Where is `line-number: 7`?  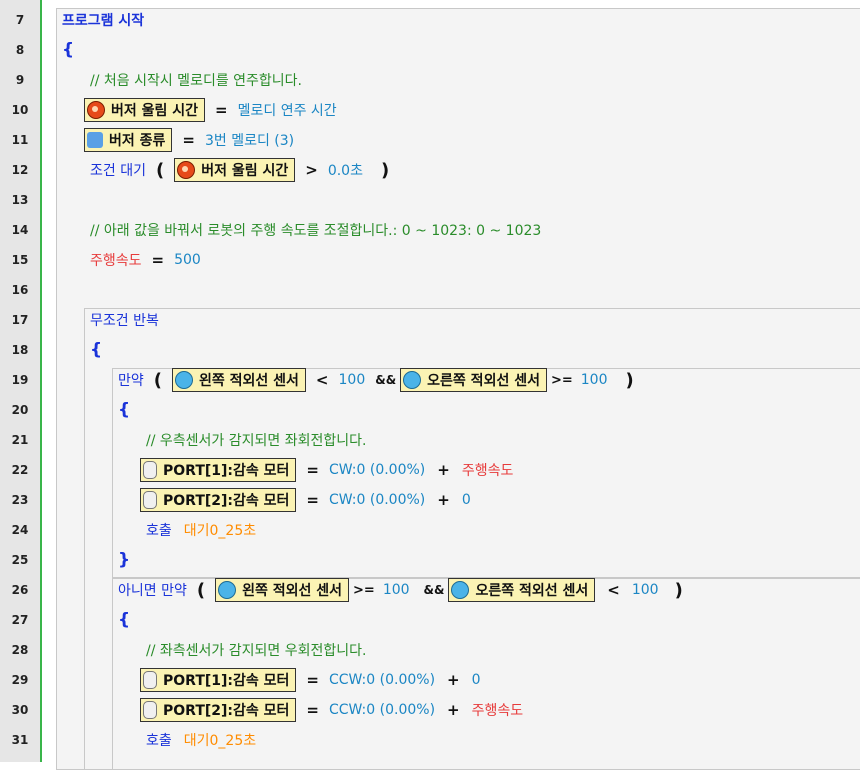 line-number: 7 is located at coordinates (20, 20).